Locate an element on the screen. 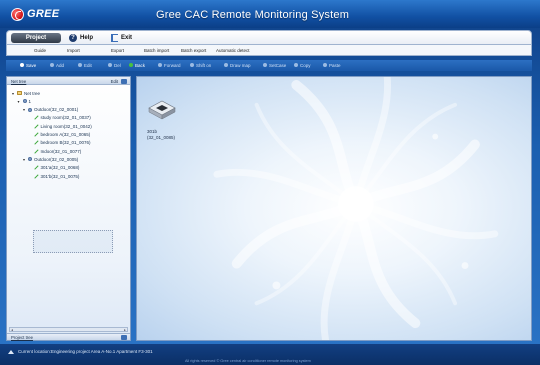 This screenshot has height=365, width=540. folder-icon is located at coordinates (19, 93).